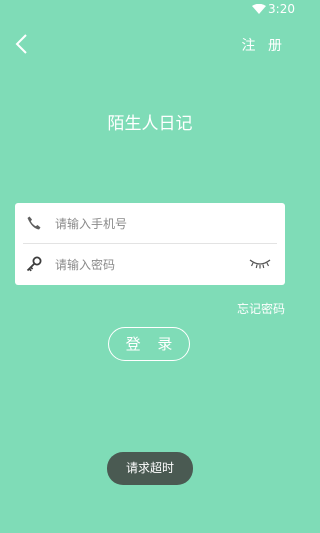  I want to click on phone-input, so click(145, 224).